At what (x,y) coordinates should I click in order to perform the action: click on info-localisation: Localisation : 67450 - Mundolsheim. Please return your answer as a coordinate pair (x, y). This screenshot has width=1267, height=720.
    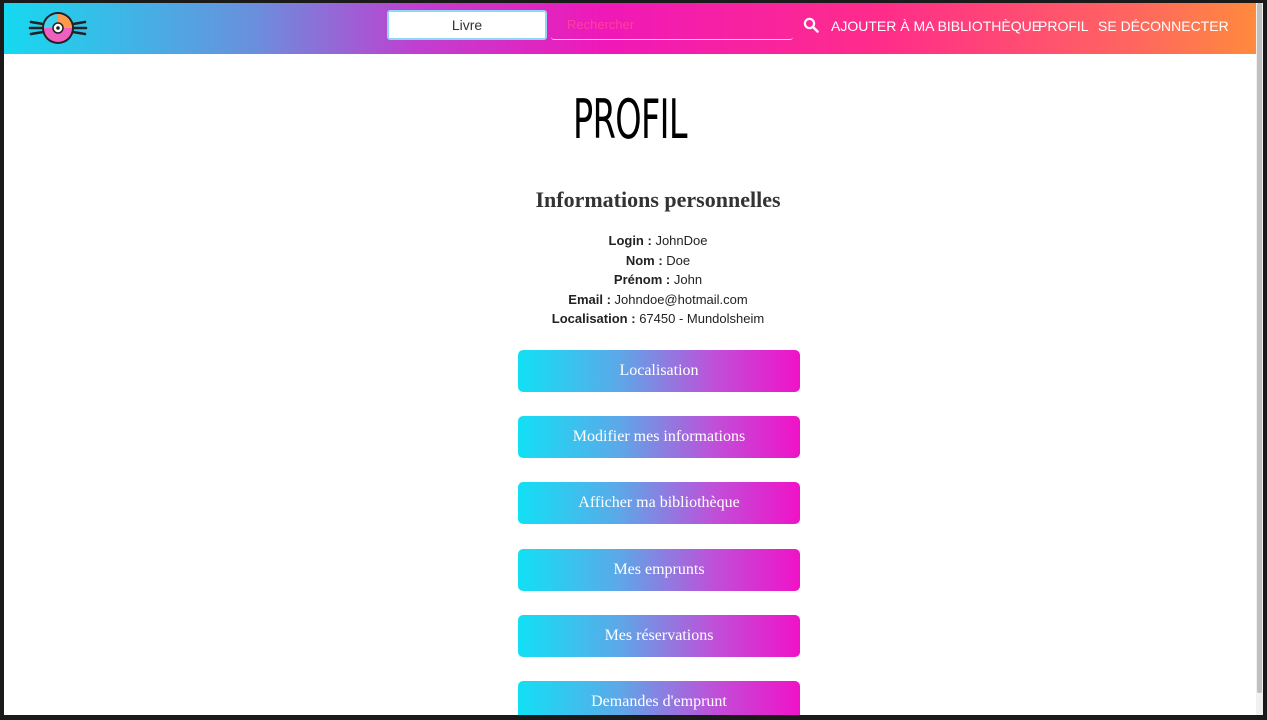
    Looking at the image, I should click on (630, 319).